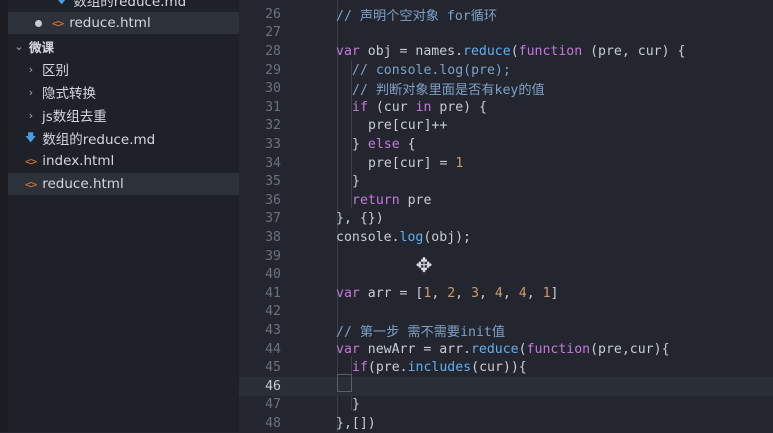 This screenshot has height=433, width=773. Describe the element at coordinates (123, 23) in the screenshot. I see `open-editor-reduce-html: <> reduce.html` at that location.